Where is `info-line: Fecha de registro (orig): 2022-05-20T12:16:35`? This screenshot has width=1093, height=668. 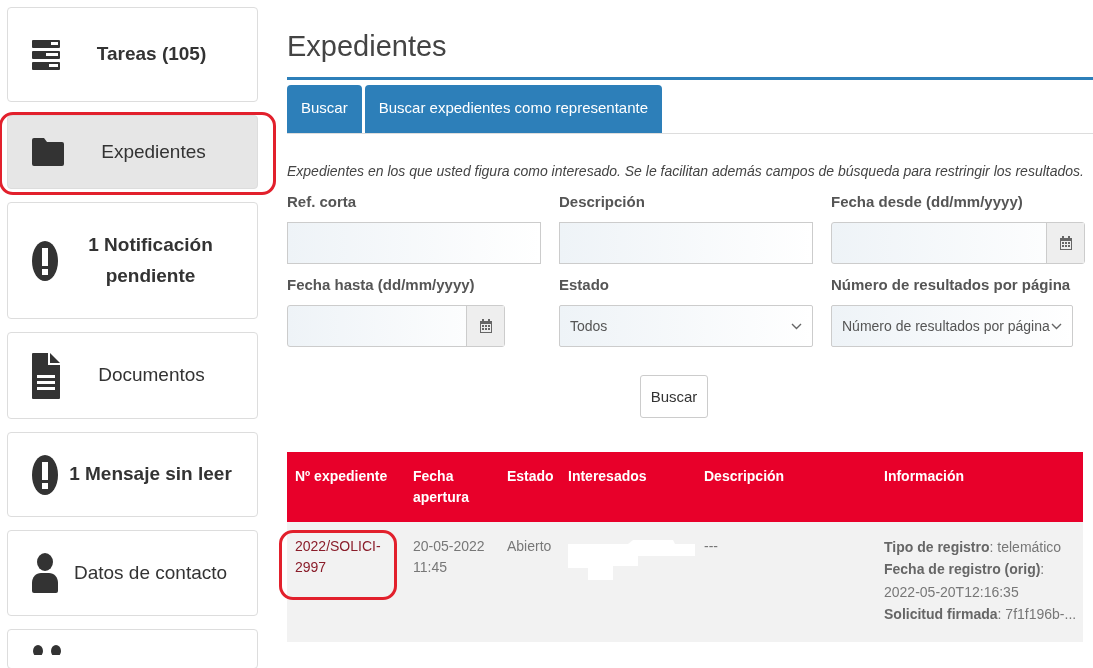 info-line: Fecha de registro (orig): 2022-05-20T12:16:35 is located at coordinates (965, 581).